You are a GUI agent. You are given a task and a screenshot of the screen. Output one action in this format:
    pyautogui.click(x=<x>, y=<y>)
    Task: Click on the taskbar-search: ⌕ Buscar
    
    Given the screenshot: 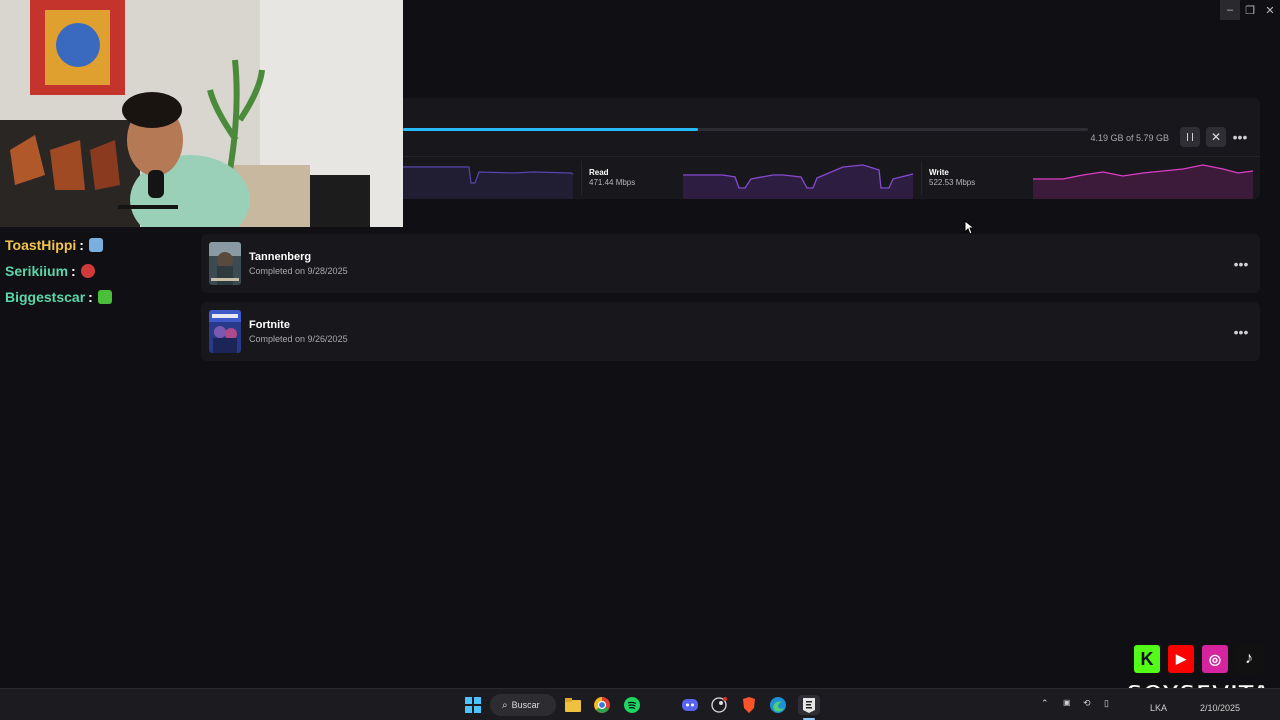 What is the action you would take?
    pyautogui.click(x=523, y=705)
    